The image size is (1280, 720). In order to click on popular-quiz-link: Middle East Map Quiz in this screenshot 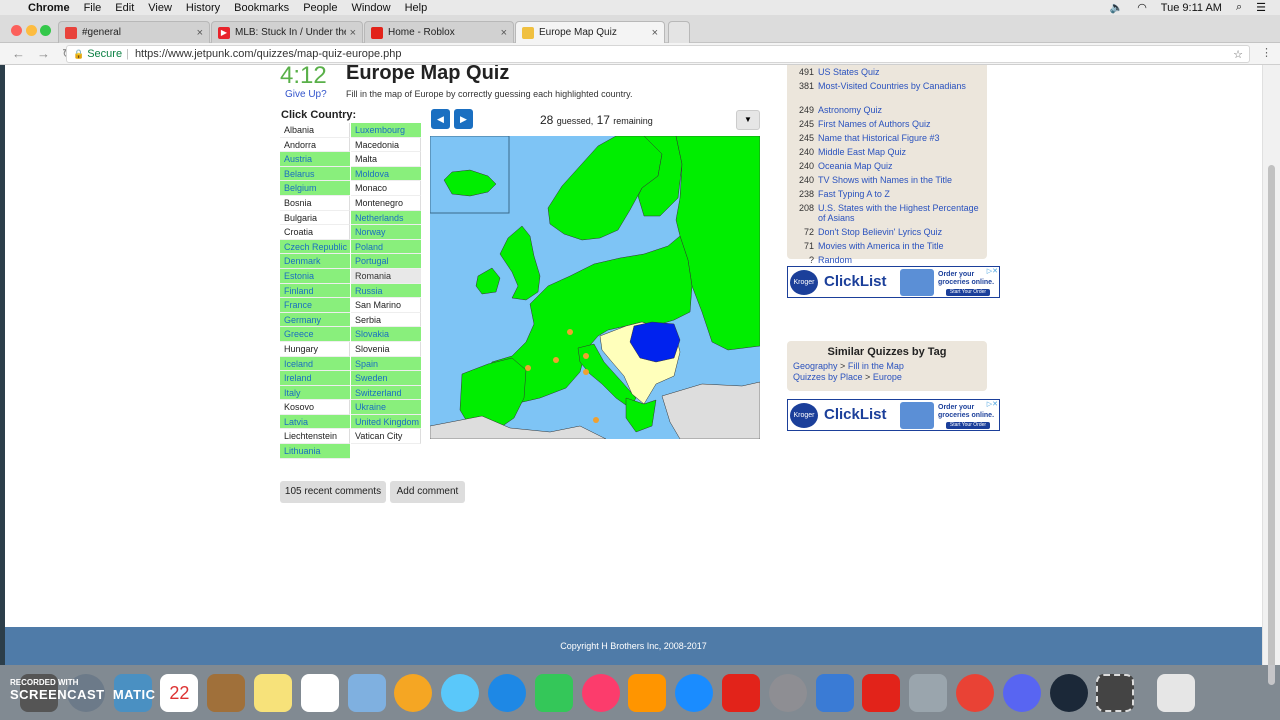, I will do `click(902, 152)`.